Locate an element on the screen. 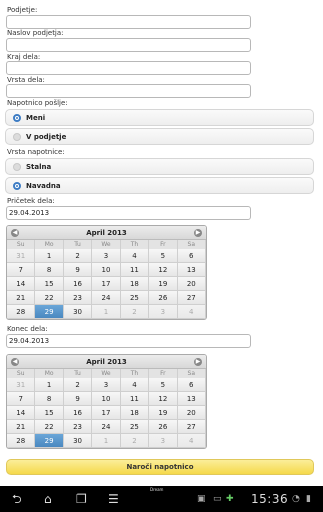 The width and height of the screenshot is (323, 512). recent-apps-icon: ❐ is located at coordinates (81, 499).